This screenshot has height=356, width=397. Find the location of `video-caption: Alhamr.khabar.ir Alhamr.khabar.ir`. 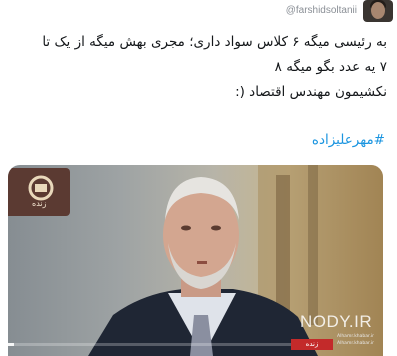

video-caption: Alhamr.khabar.ir Alhamr.khabar.ir is located at coordinates (366, 340).